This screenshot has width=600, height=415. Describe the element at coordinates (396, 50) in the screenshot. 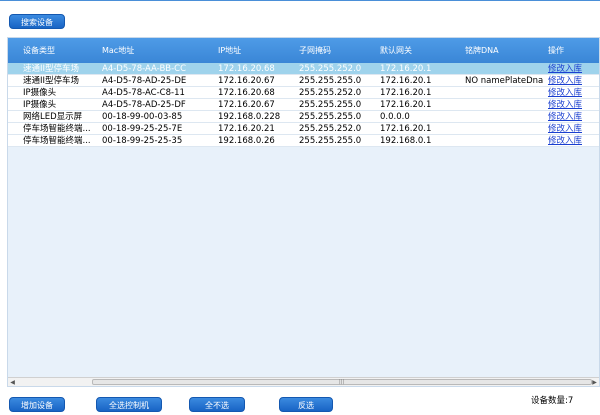

I see `column-header-gateway: 默认网关` at that location.